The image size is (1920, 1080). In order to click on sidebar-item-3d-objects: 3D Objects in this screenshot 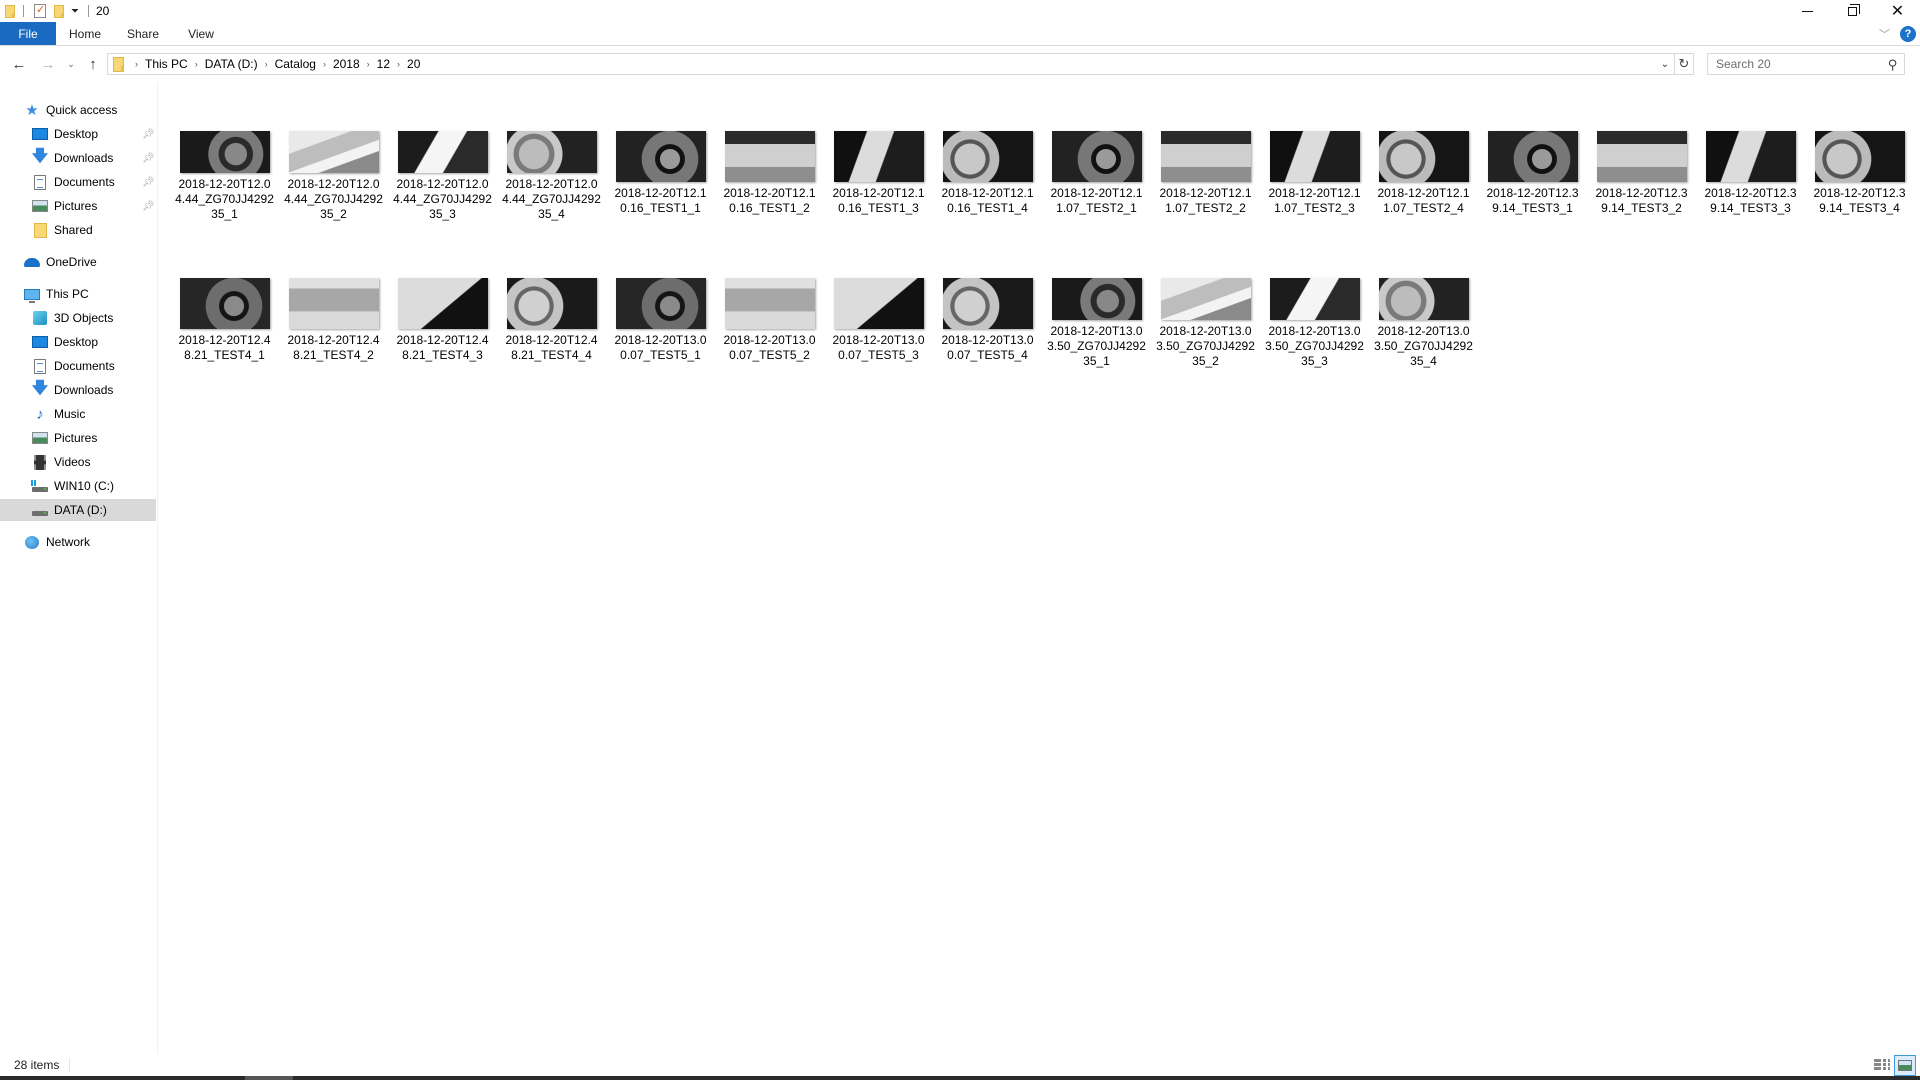, I will do `click(78, 318)`.